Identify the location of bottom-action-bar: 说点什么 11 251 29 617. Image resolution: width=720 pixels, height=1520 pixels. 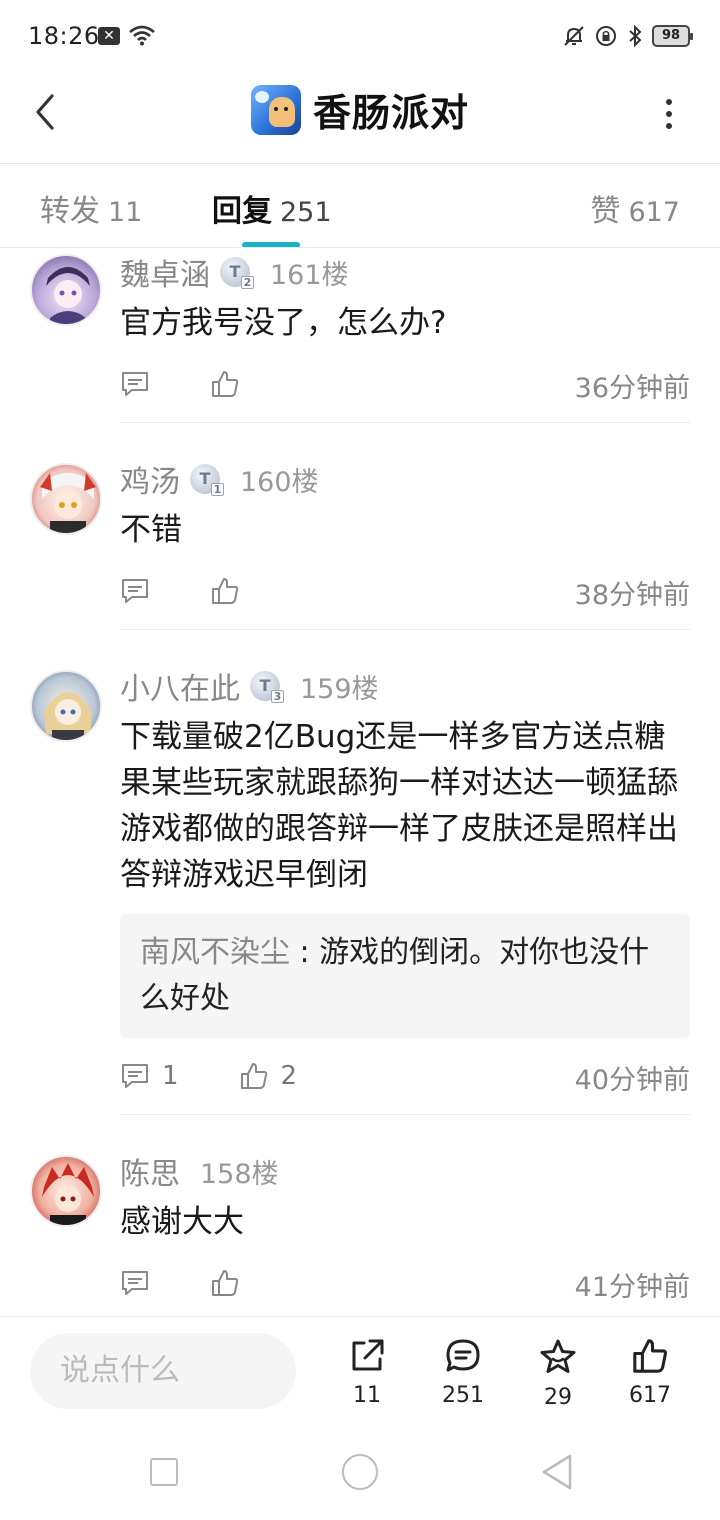
(360, 1368).